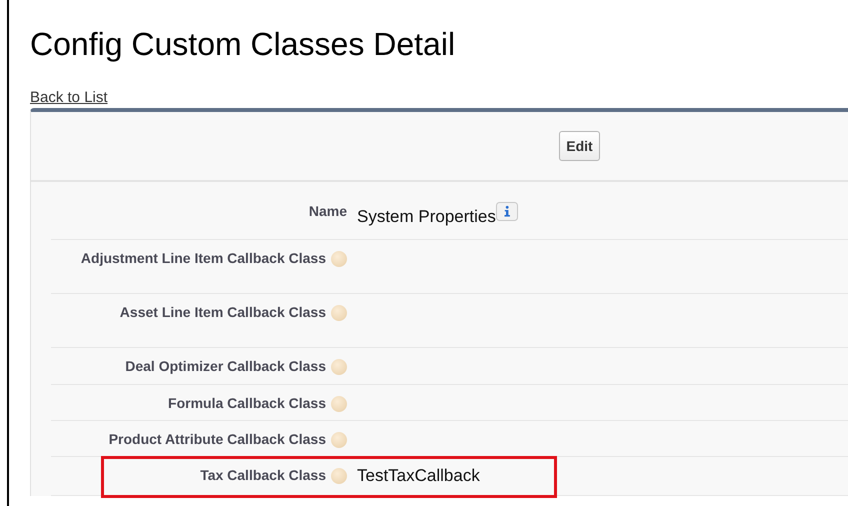 Image resolution: width=848 pixels, height=506 pixels. What do you see at coordinates (327, 211) in the screenshot?
I see `field-label: Name` at bounding box center [327, 211].